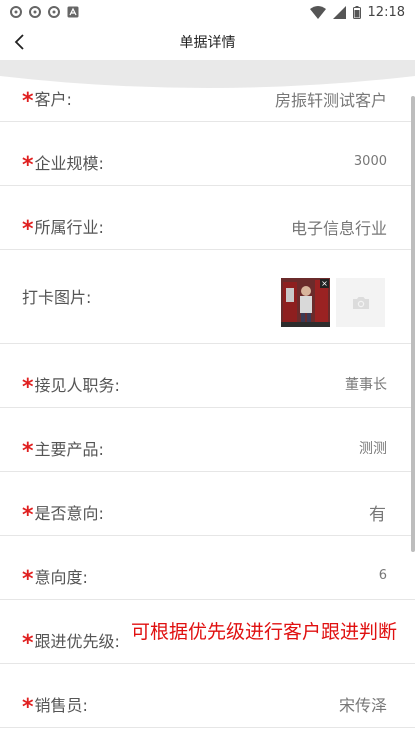 This screenshot has width=415, height=737. Describe the element at coordinates (63, 515) in the screenshot. I see `field-label: *是否意向:` at that location.